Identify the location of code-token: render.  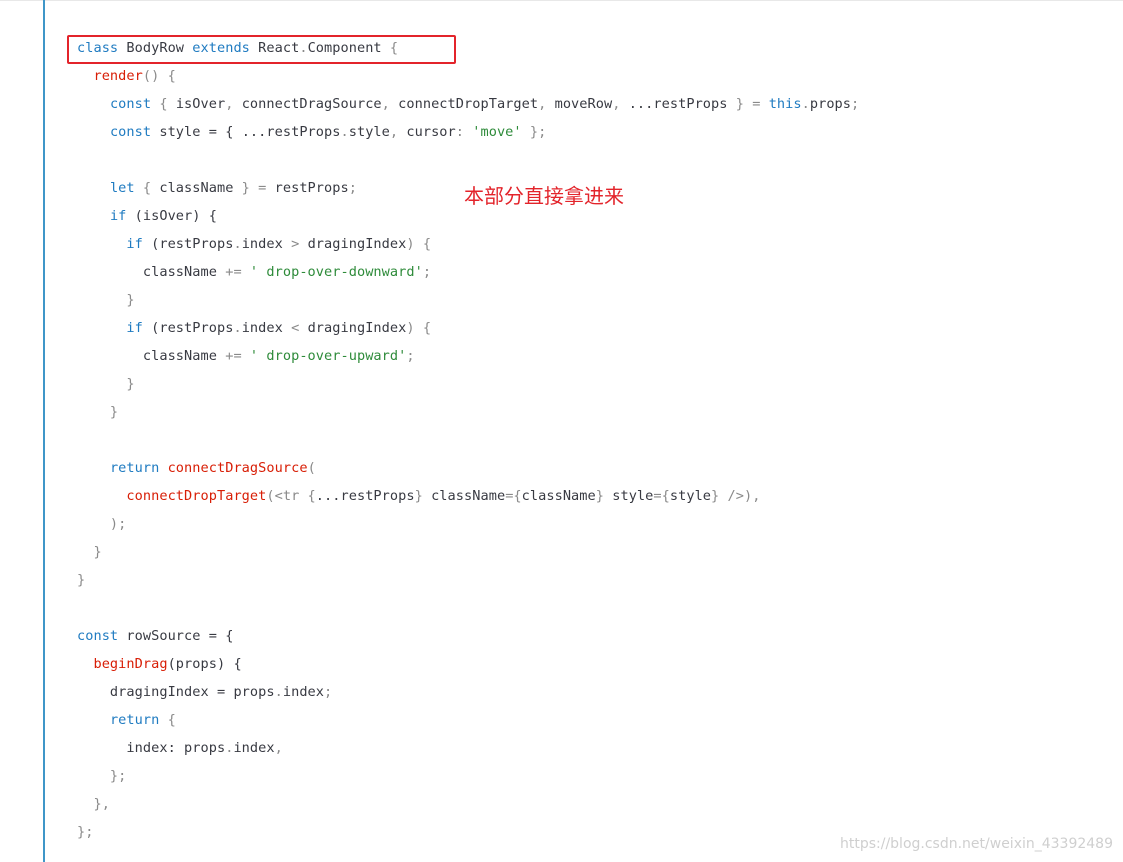
(118, 76).